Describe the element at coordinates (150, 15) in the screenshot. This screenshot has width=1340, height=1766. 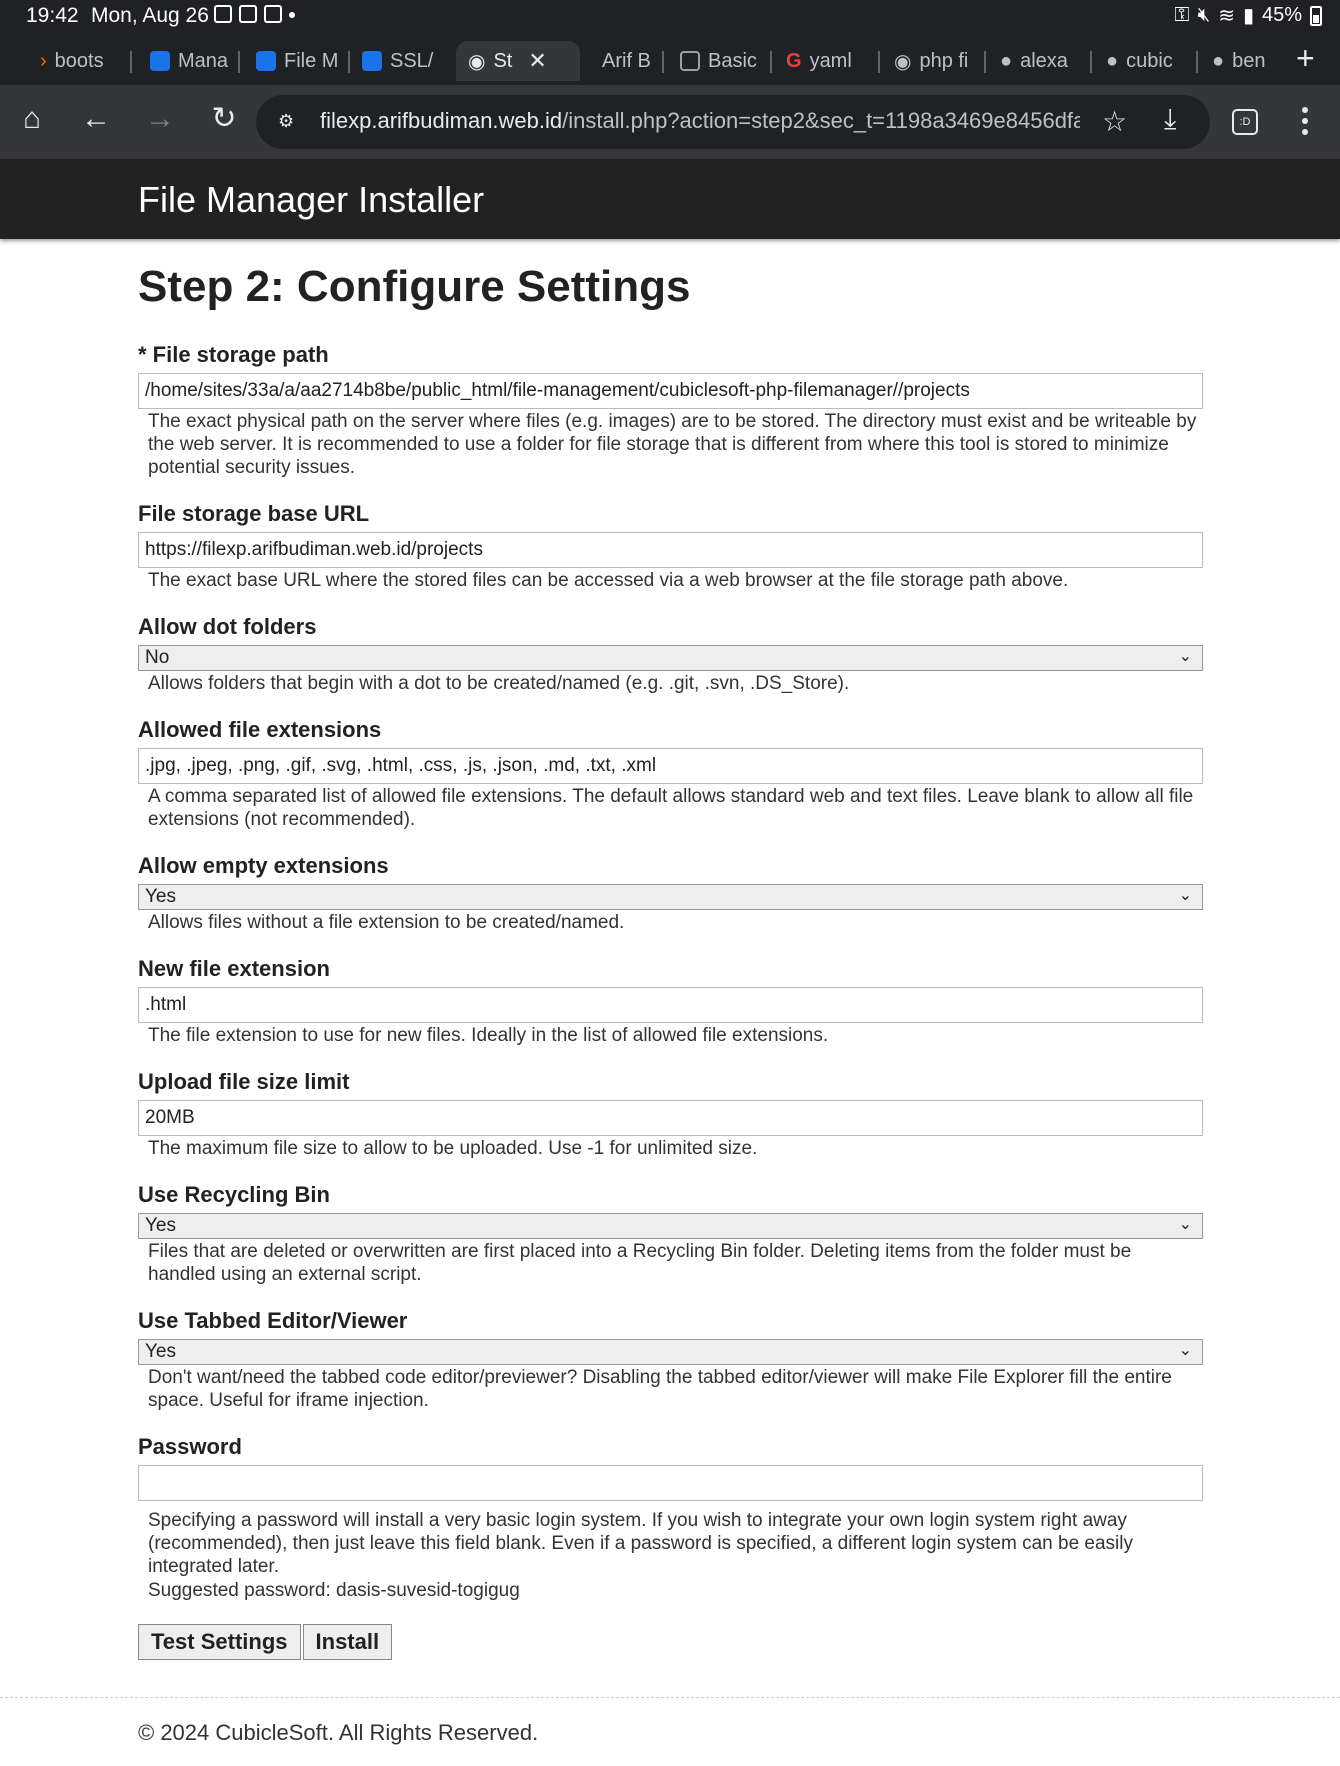
I see `status-date: Mon, Aug 26` at that location.